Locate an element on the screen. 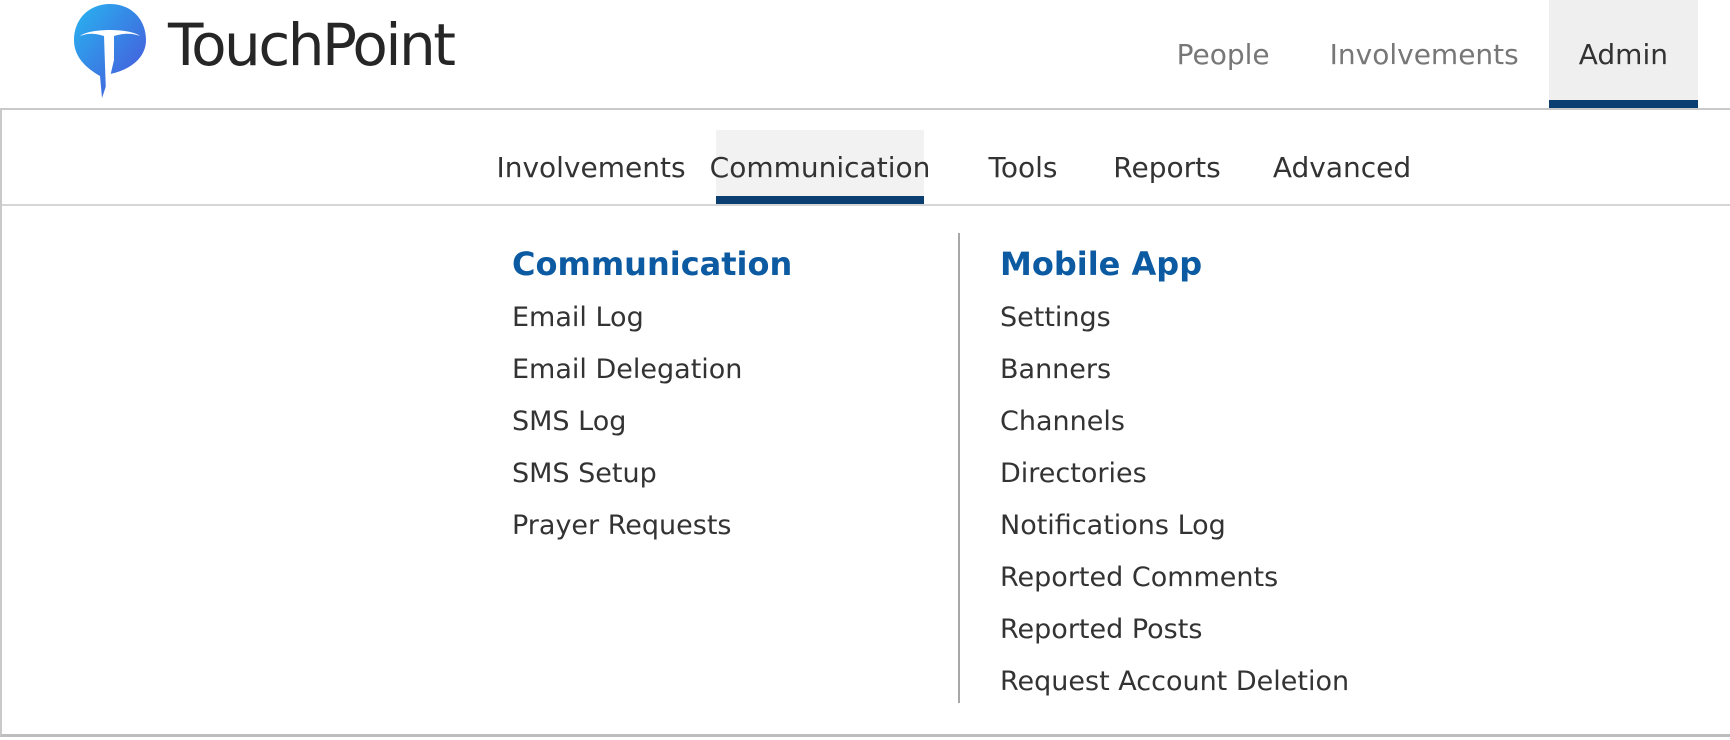 The width and height of the screenshot is (1730, 740). request-account-deletion-link: Request Account Deletion is located at coordinates (1174, 682).